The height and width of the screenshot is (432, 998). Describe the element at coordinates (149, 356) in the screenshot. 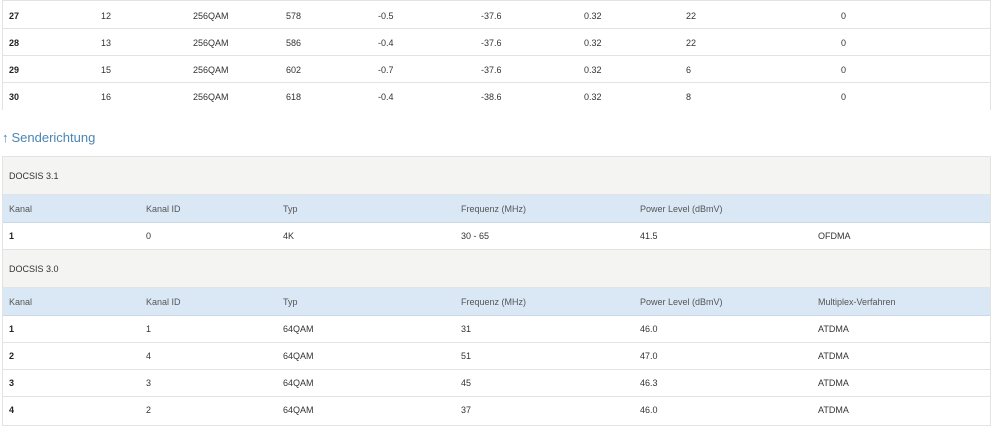

I see `cell-channel-id: 4` at that location.